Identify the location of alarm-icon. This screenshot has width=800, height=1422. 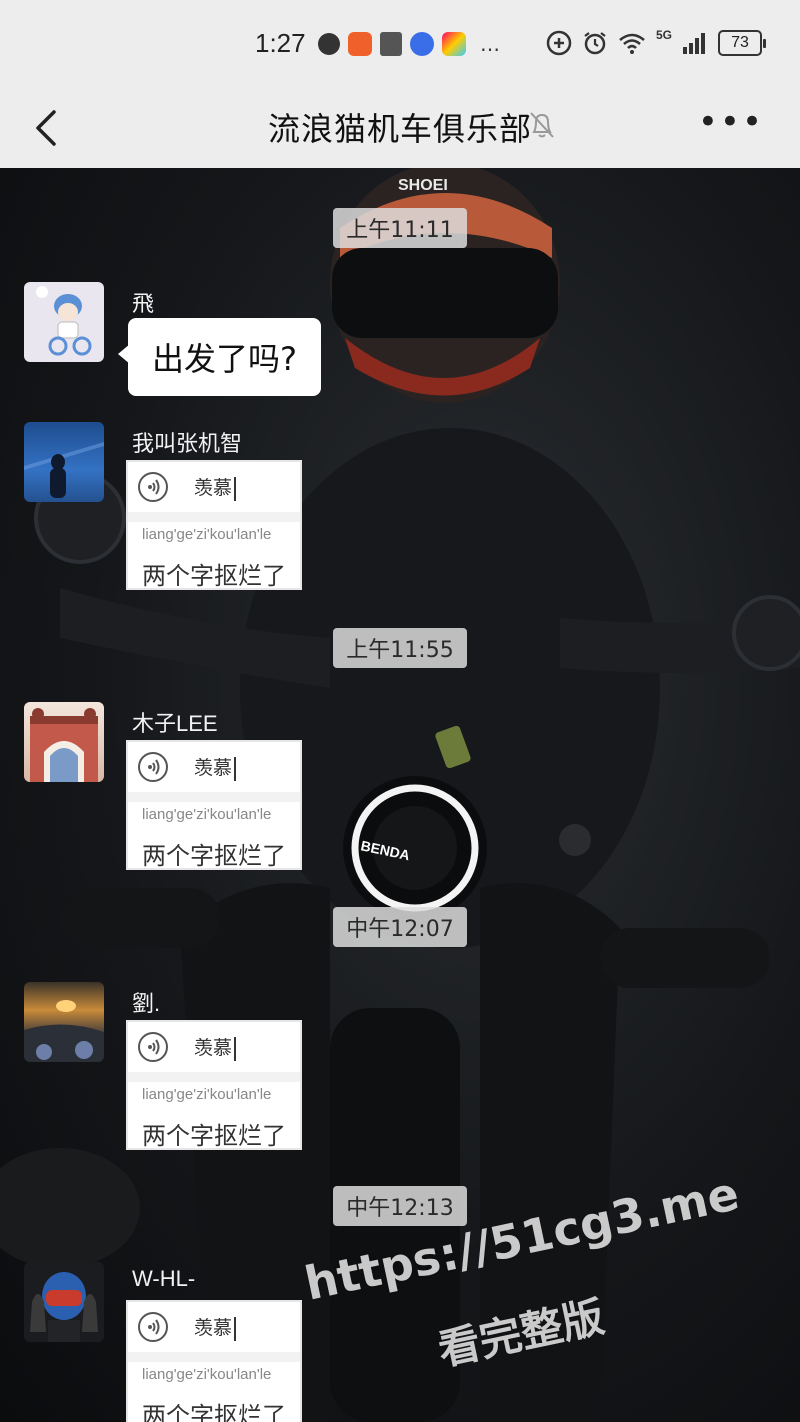
(595, 43).